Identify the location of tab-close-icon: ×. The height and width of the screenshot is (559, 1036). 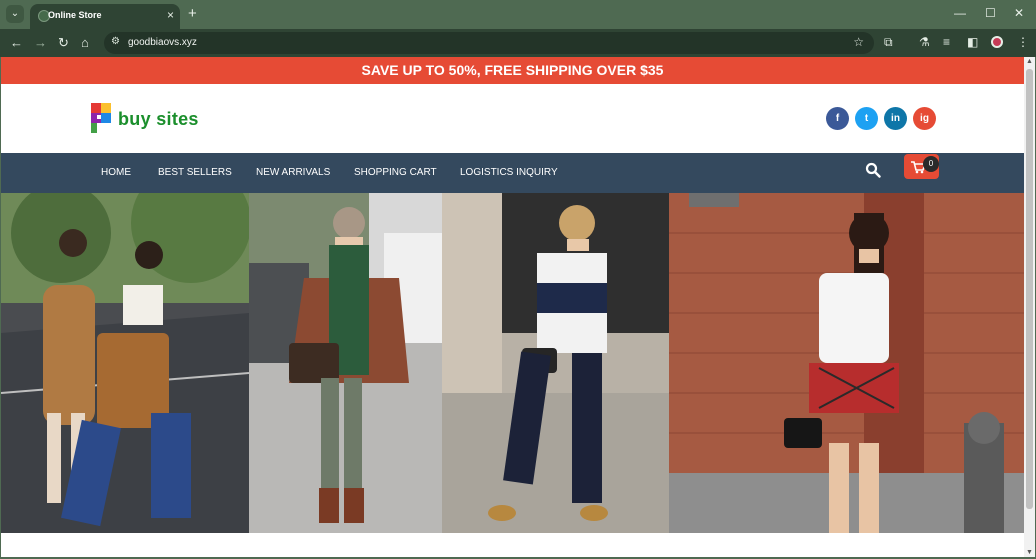
(170, 15).